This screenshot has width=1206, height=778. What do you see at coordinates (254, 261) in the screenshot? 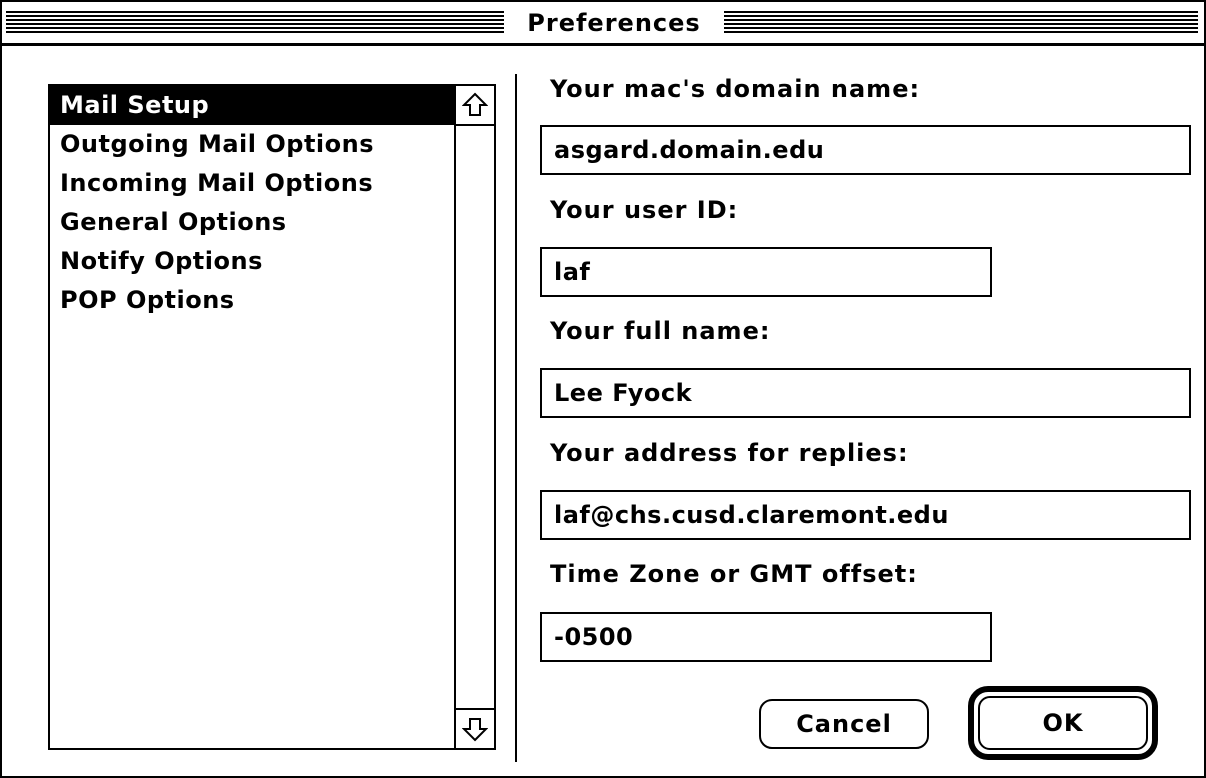
I see `list-item-notify-options: Notify Options` at bounding box center [254, 261].